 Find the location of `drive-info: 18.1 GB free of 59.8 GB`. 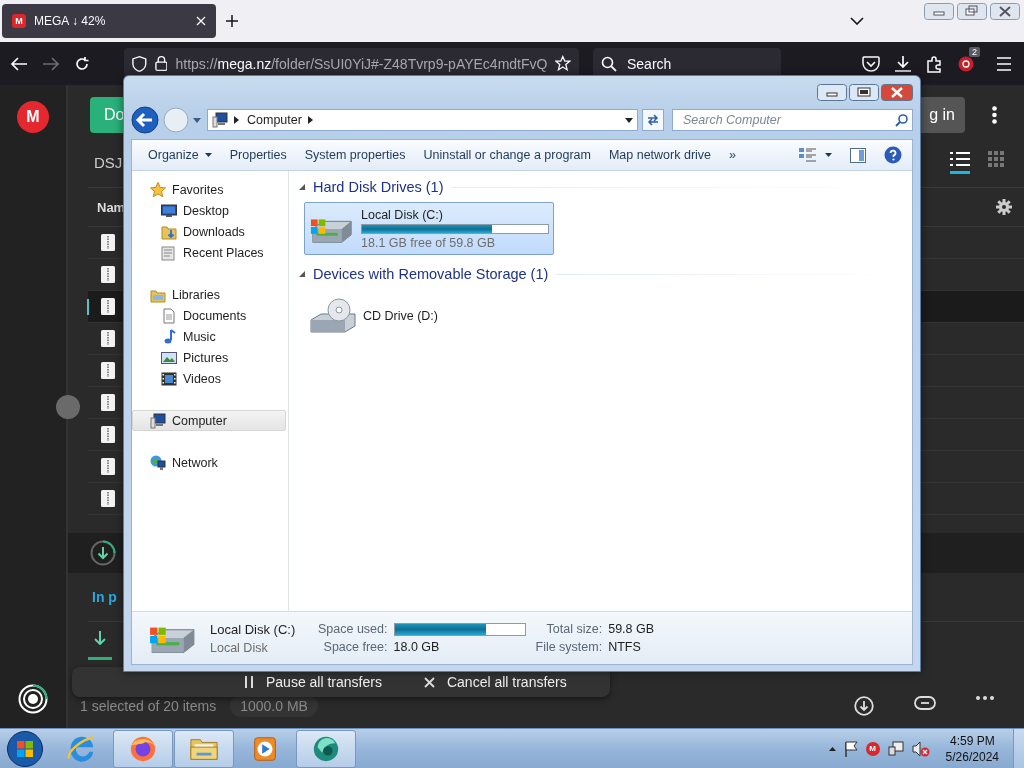

drive-info: 18.1 GB free of 59.8 GB is located at coordinates (429, 242).